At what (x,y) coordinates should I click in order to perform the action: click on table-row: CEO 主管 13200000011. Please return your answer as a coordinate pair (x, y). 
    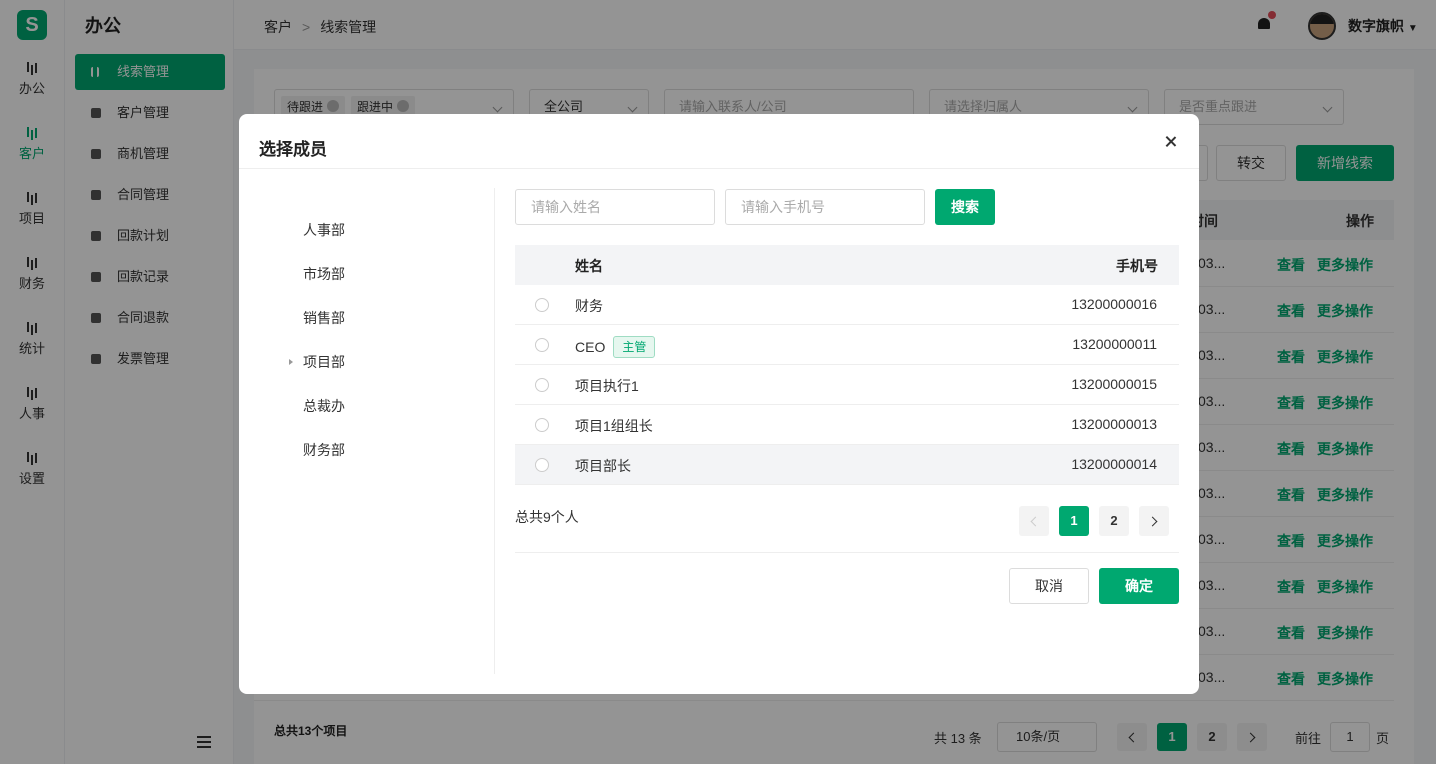
    Looking at the image, I should click on (847, 345).